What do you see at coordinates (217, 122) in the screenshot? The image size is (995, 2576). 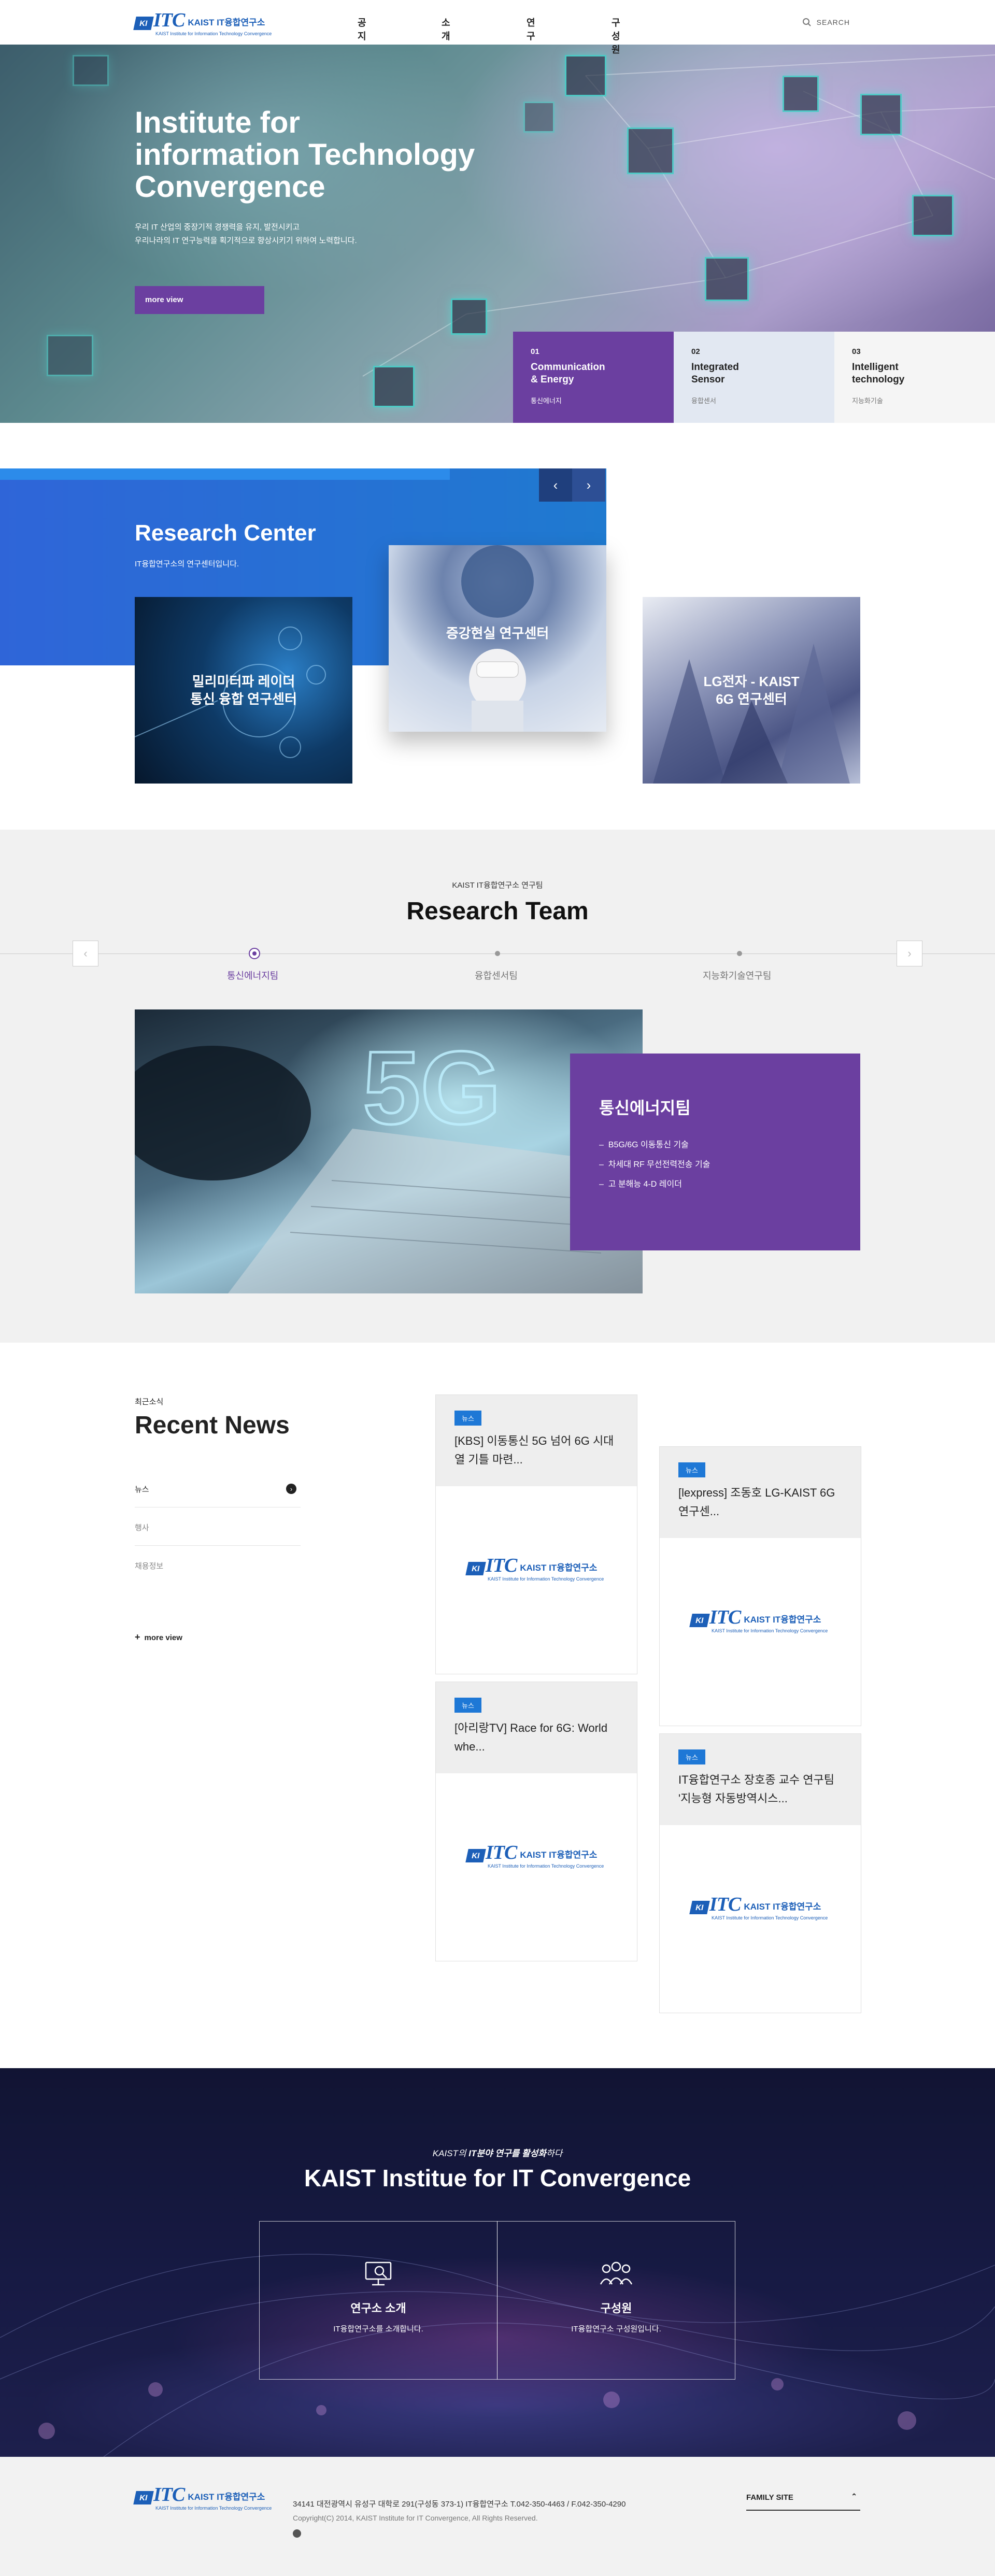 I see `hero-title-line: Institute for` at bounding box center [217, 122].